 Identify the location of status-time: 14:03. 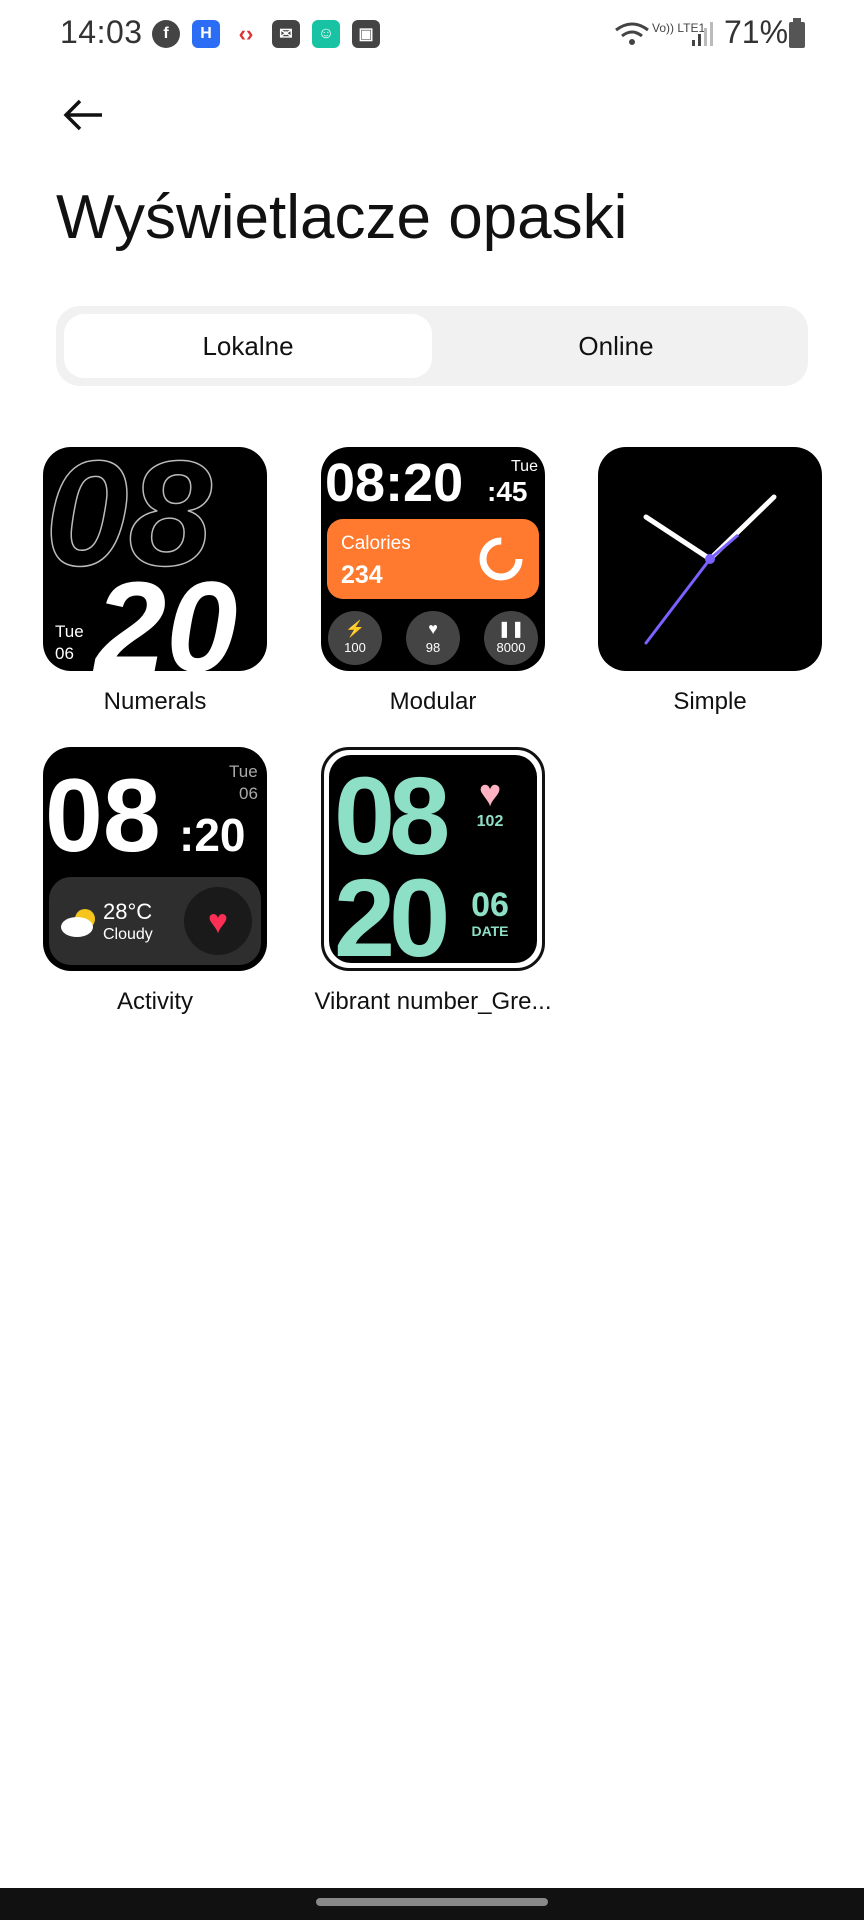
(101, 32).